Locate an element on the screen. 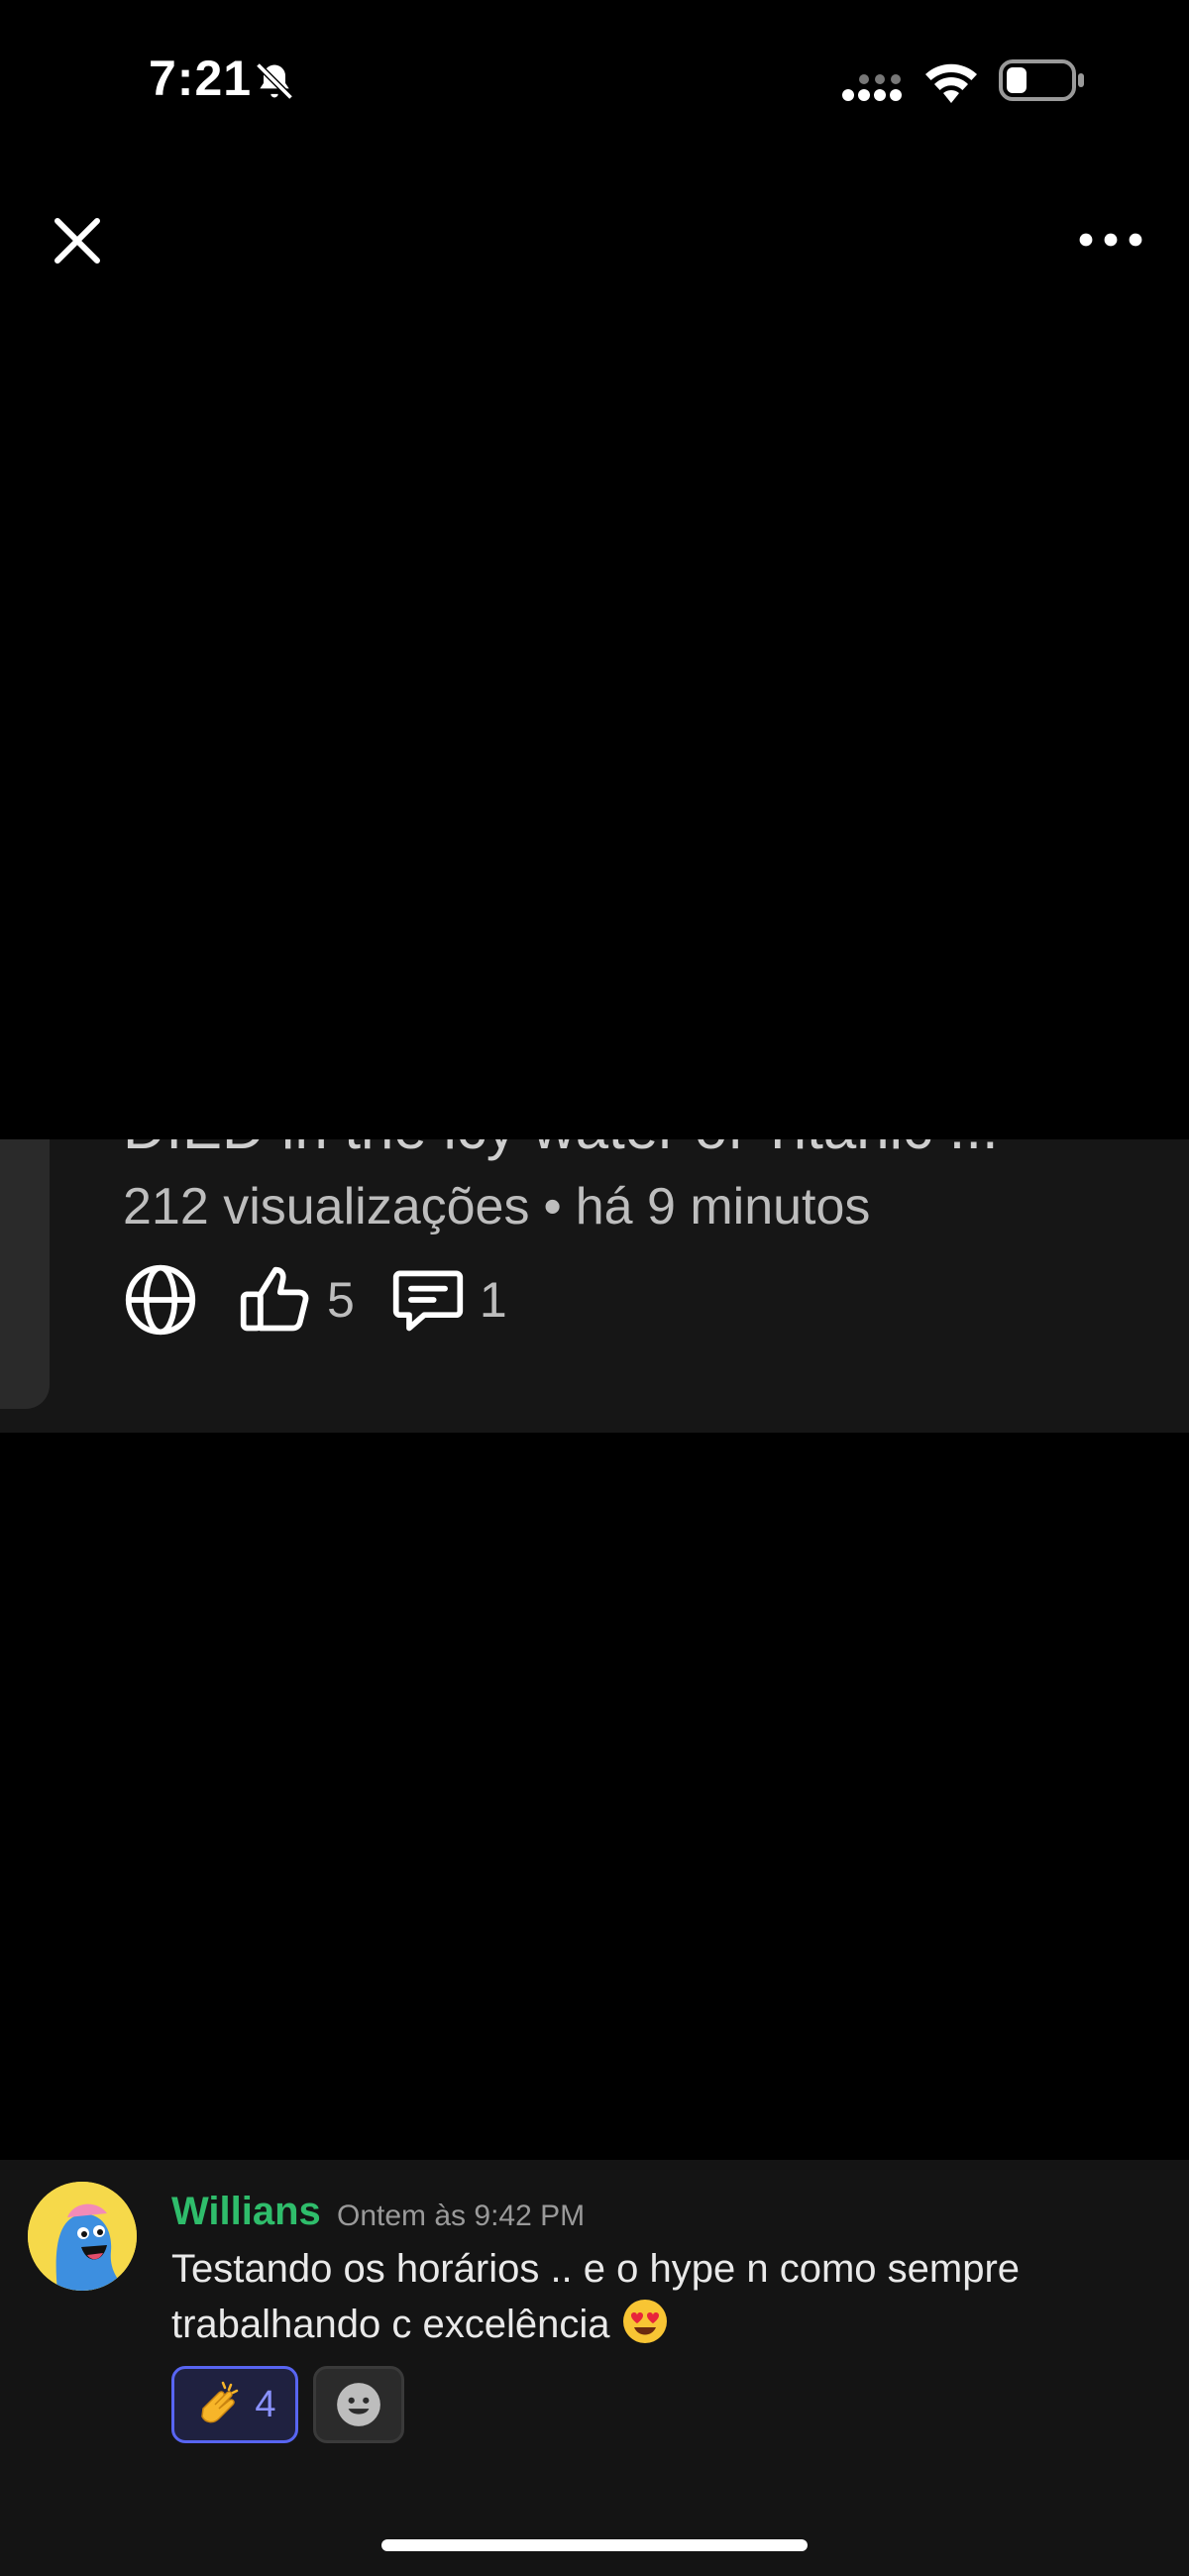 The height and width of the screenshot is (2576, 1189). time-ago: há 9 minutos is located at coordinates (723, 1207).